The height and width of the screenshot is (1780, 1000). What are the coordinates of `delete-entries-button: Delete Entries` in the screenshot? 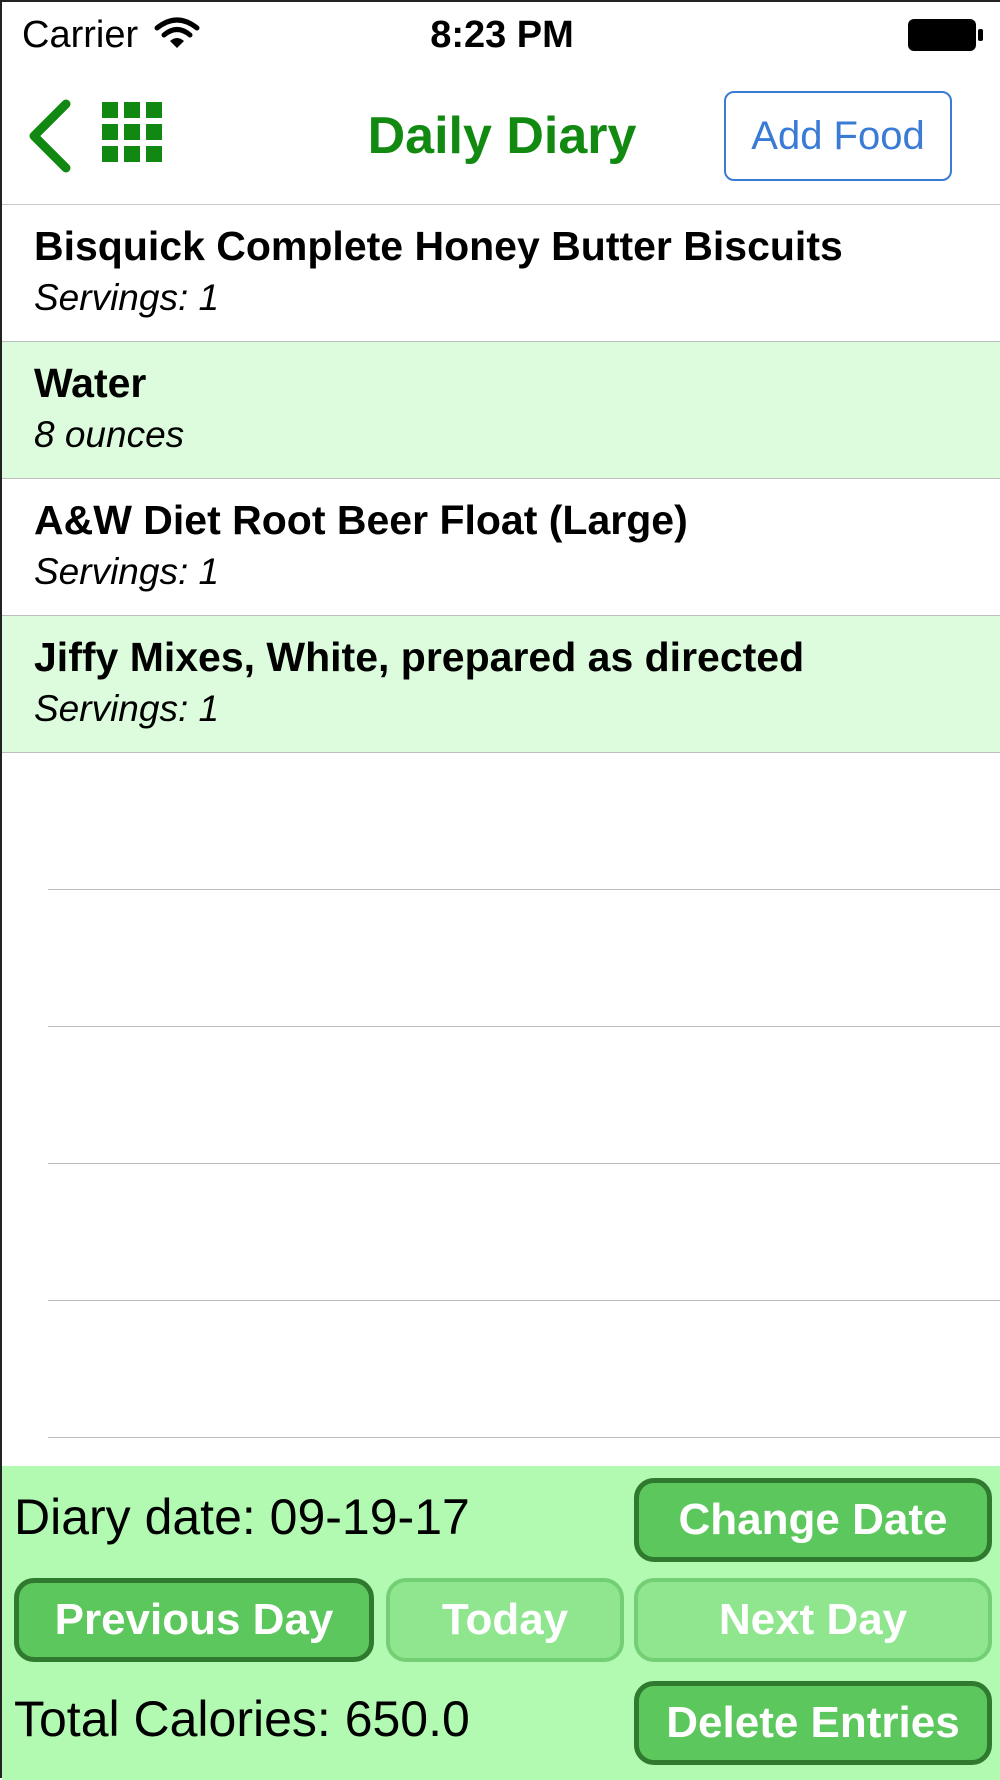 It's located at (813, 1723).